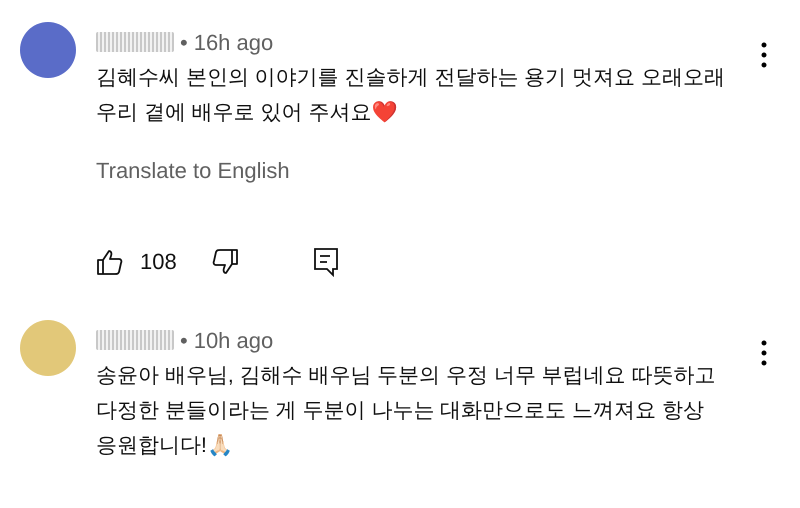 The image size is (800, 508). I want to click on comment-time: 10h ago, so click(234, 340).